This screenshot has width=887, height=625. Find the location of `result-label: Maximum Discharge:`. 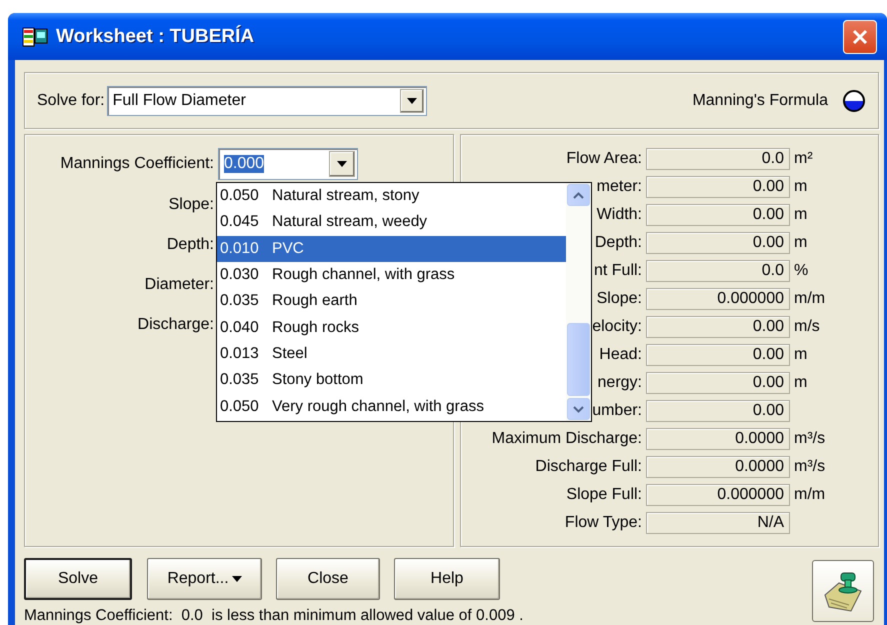

result-label: Maximum Discharge: is located at coordinates (567, 439).